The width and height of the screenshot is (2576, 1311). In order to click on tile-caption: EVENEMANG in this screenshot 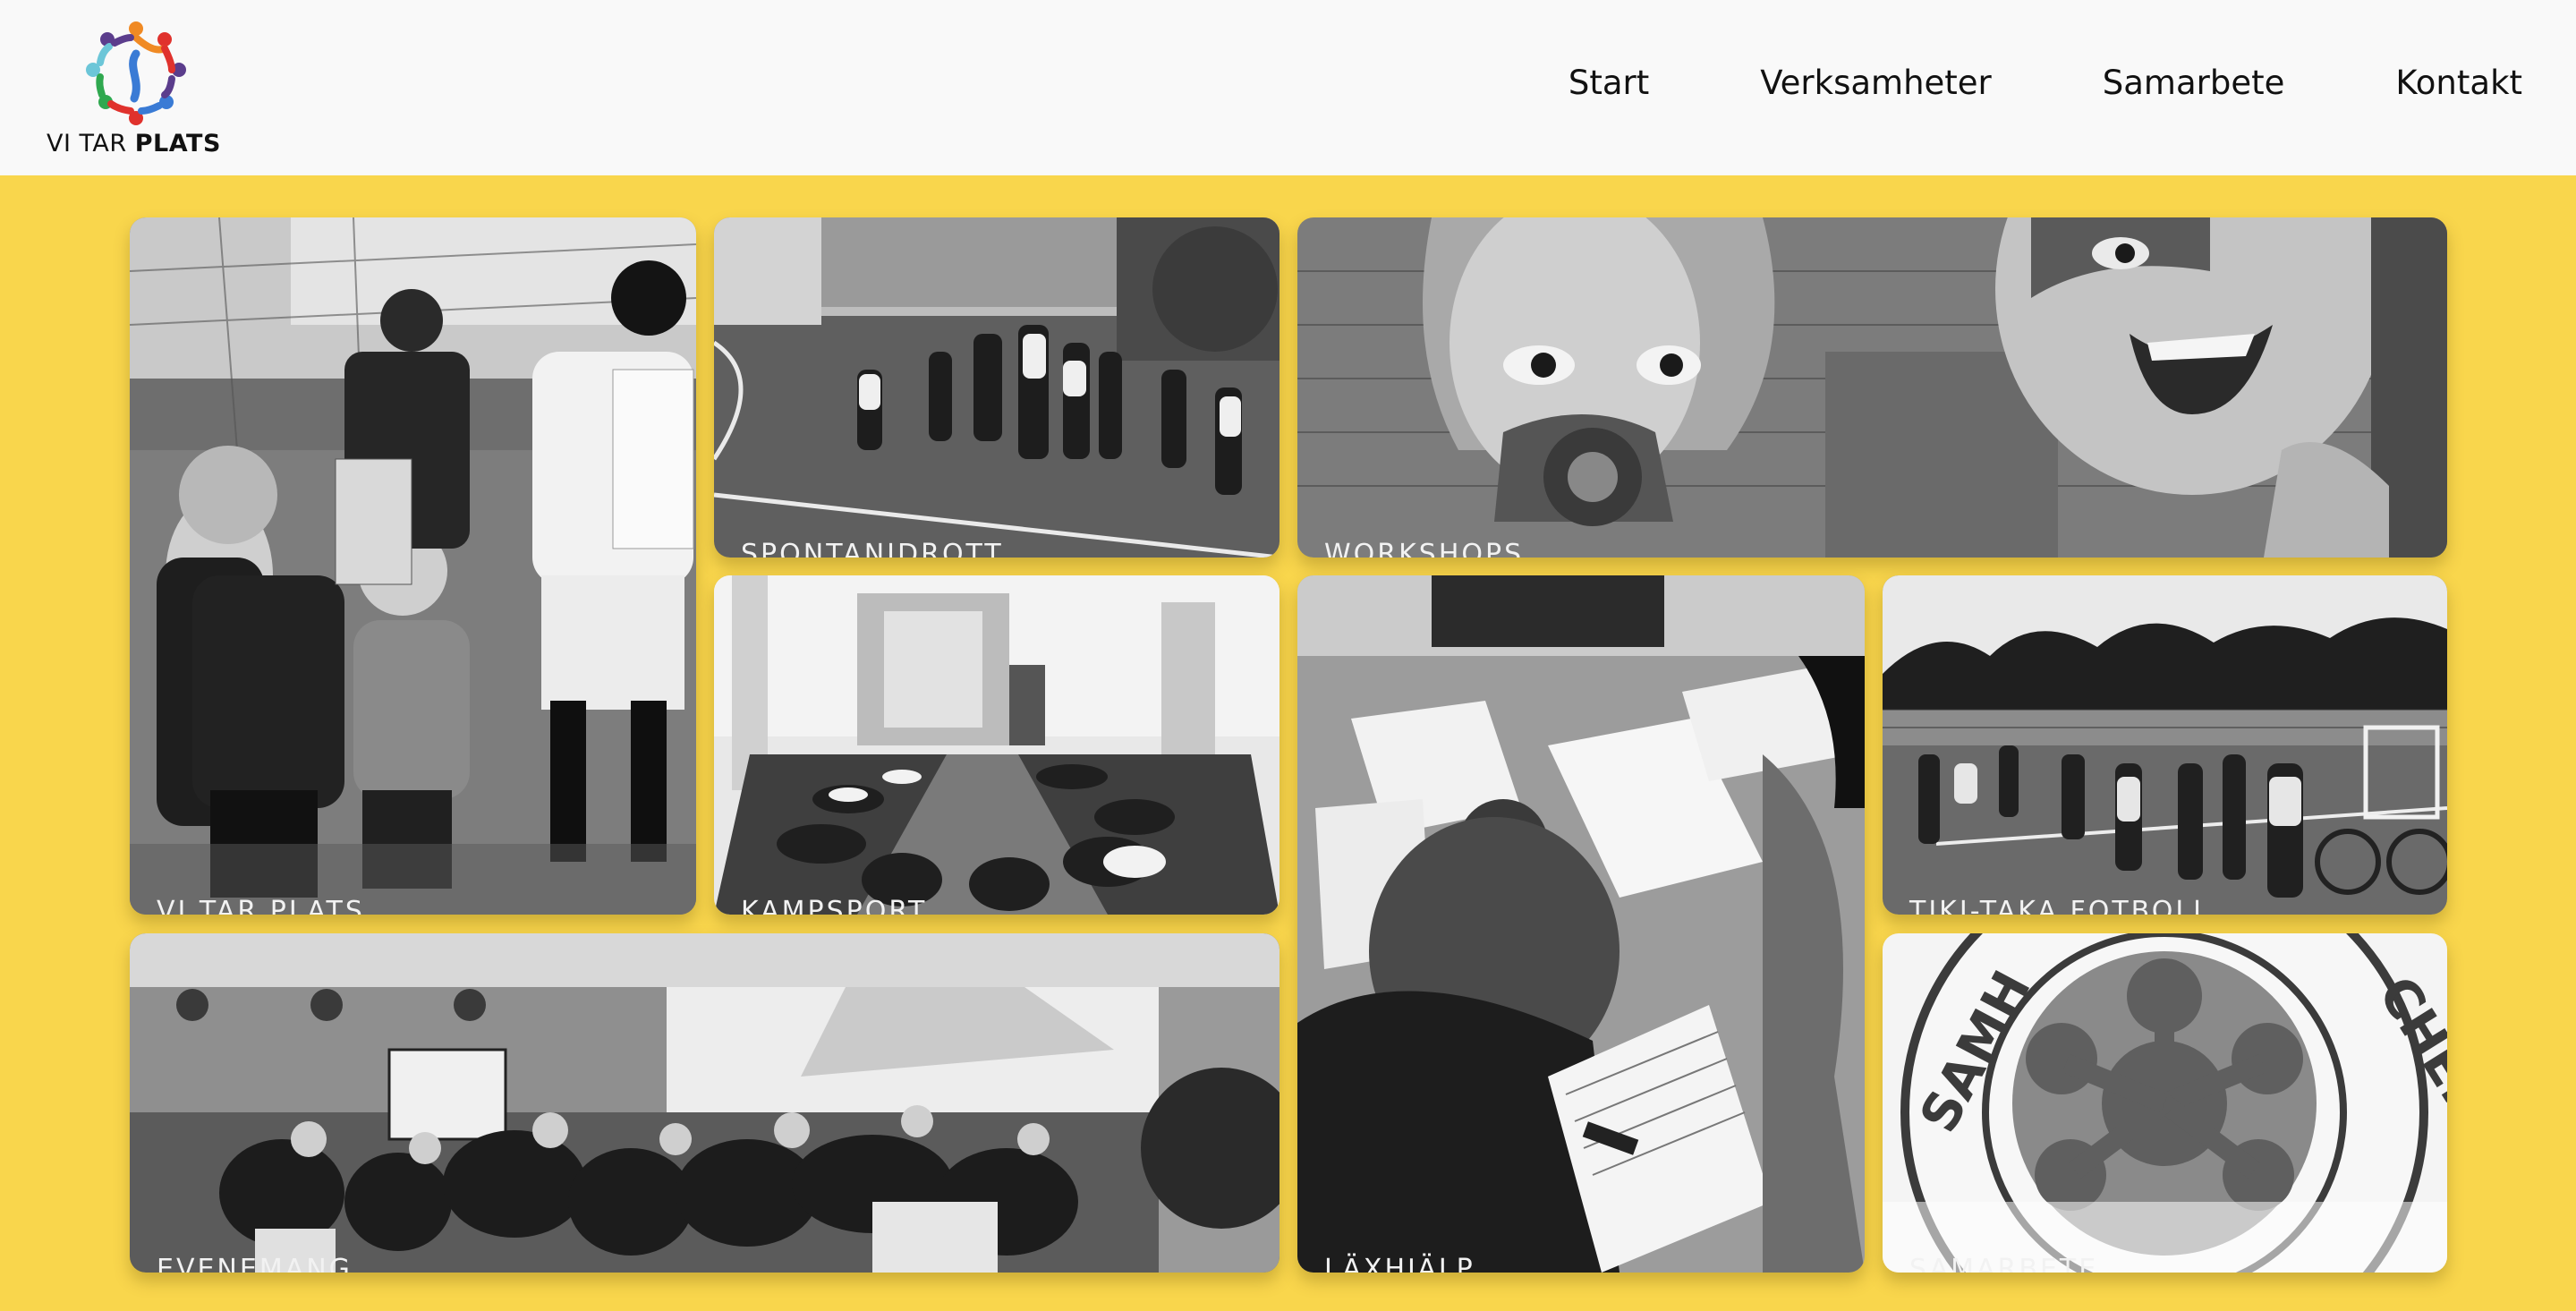, I will do `click(255, 1263)`.